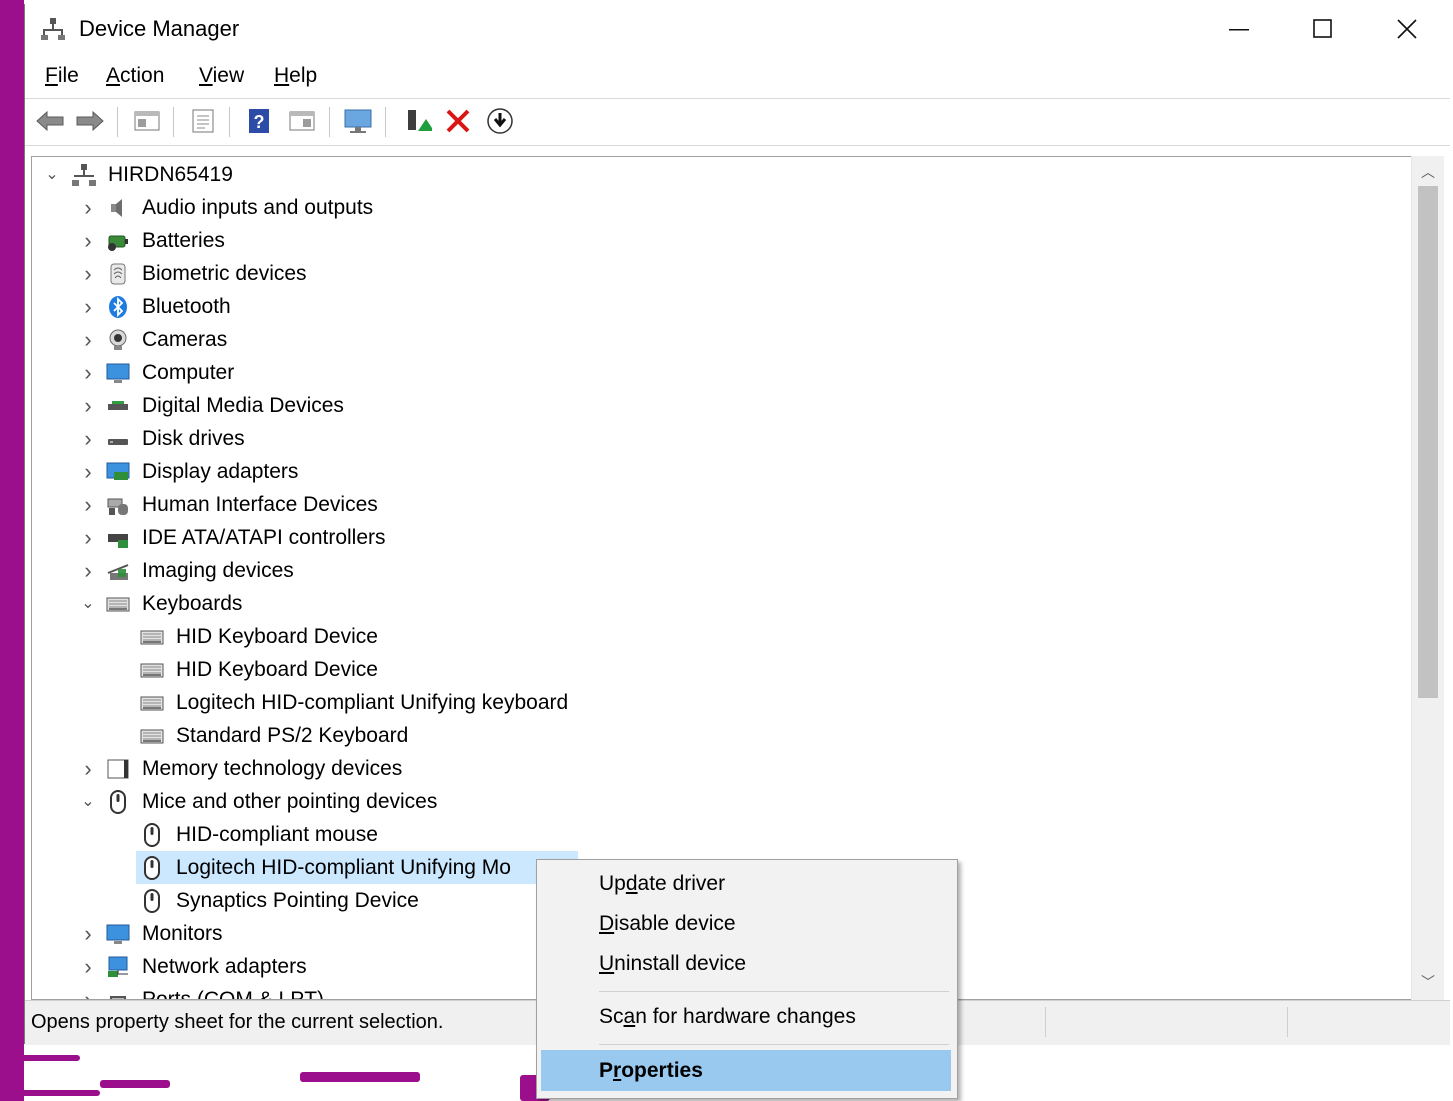  I want to click on tree-category-item: › Biometric devices, so click(722, 273).